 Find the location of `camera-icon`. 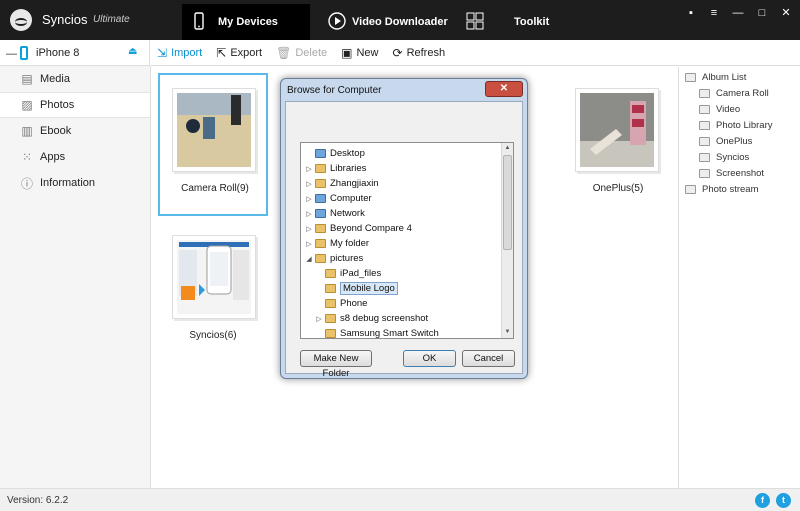

camera-icon is located at coordinates (704, 93).